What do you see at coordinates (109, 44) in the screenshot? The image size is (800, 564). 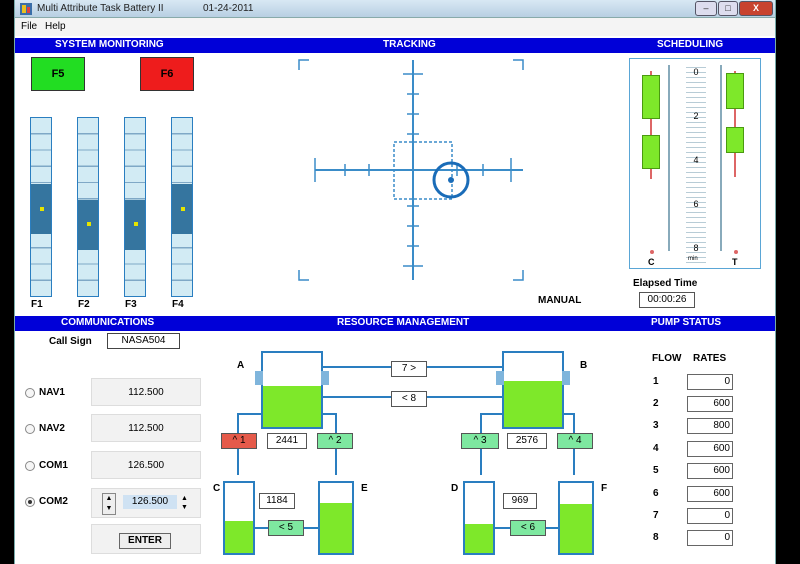 I see `system-monitoring-title: SYSTEM MONITORING` at bounding box center [109, 44].